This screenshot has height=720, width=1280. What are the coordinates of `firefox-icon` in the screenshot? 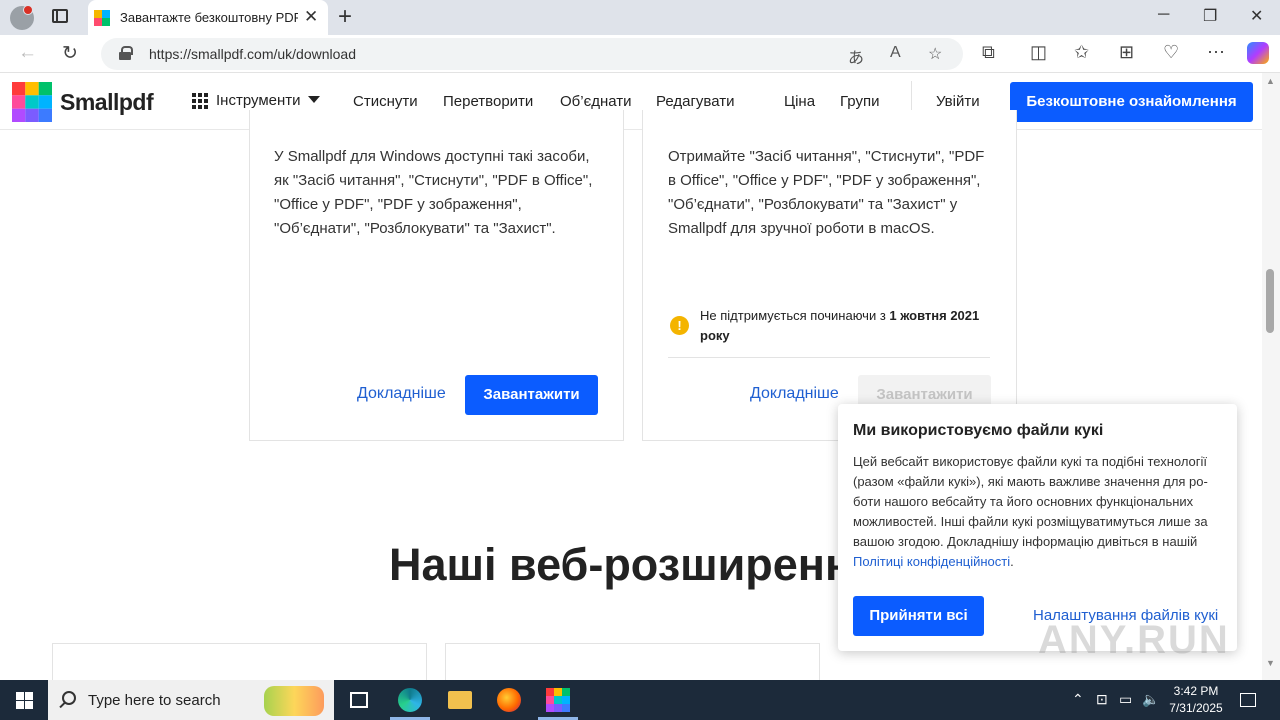 It's located at (509, 700).